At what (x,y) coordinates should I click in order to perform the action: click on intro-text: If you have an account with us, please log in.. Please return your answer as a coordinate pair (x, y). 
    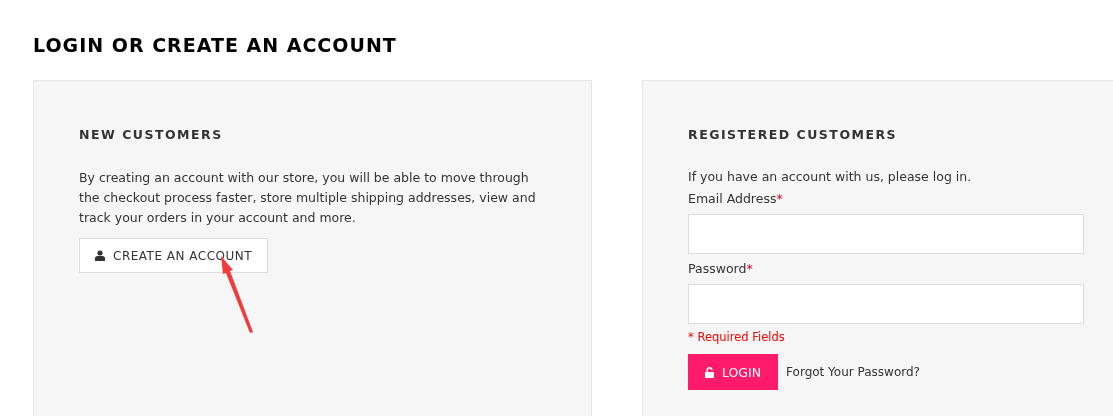
    Looking at the image, I should click on (830, 177).